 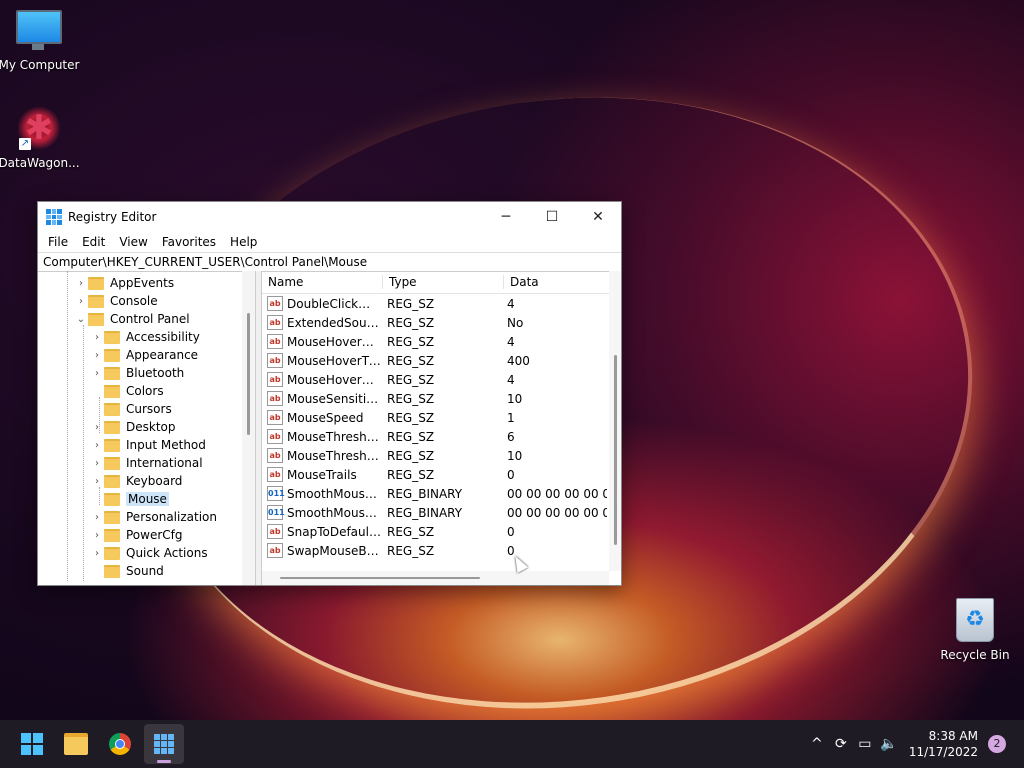 What do you see at coordinates (140, 373) in the screenshot?
I see `tree-item-bluetooth: › Bluetooth` at bounding box center [140, 373].